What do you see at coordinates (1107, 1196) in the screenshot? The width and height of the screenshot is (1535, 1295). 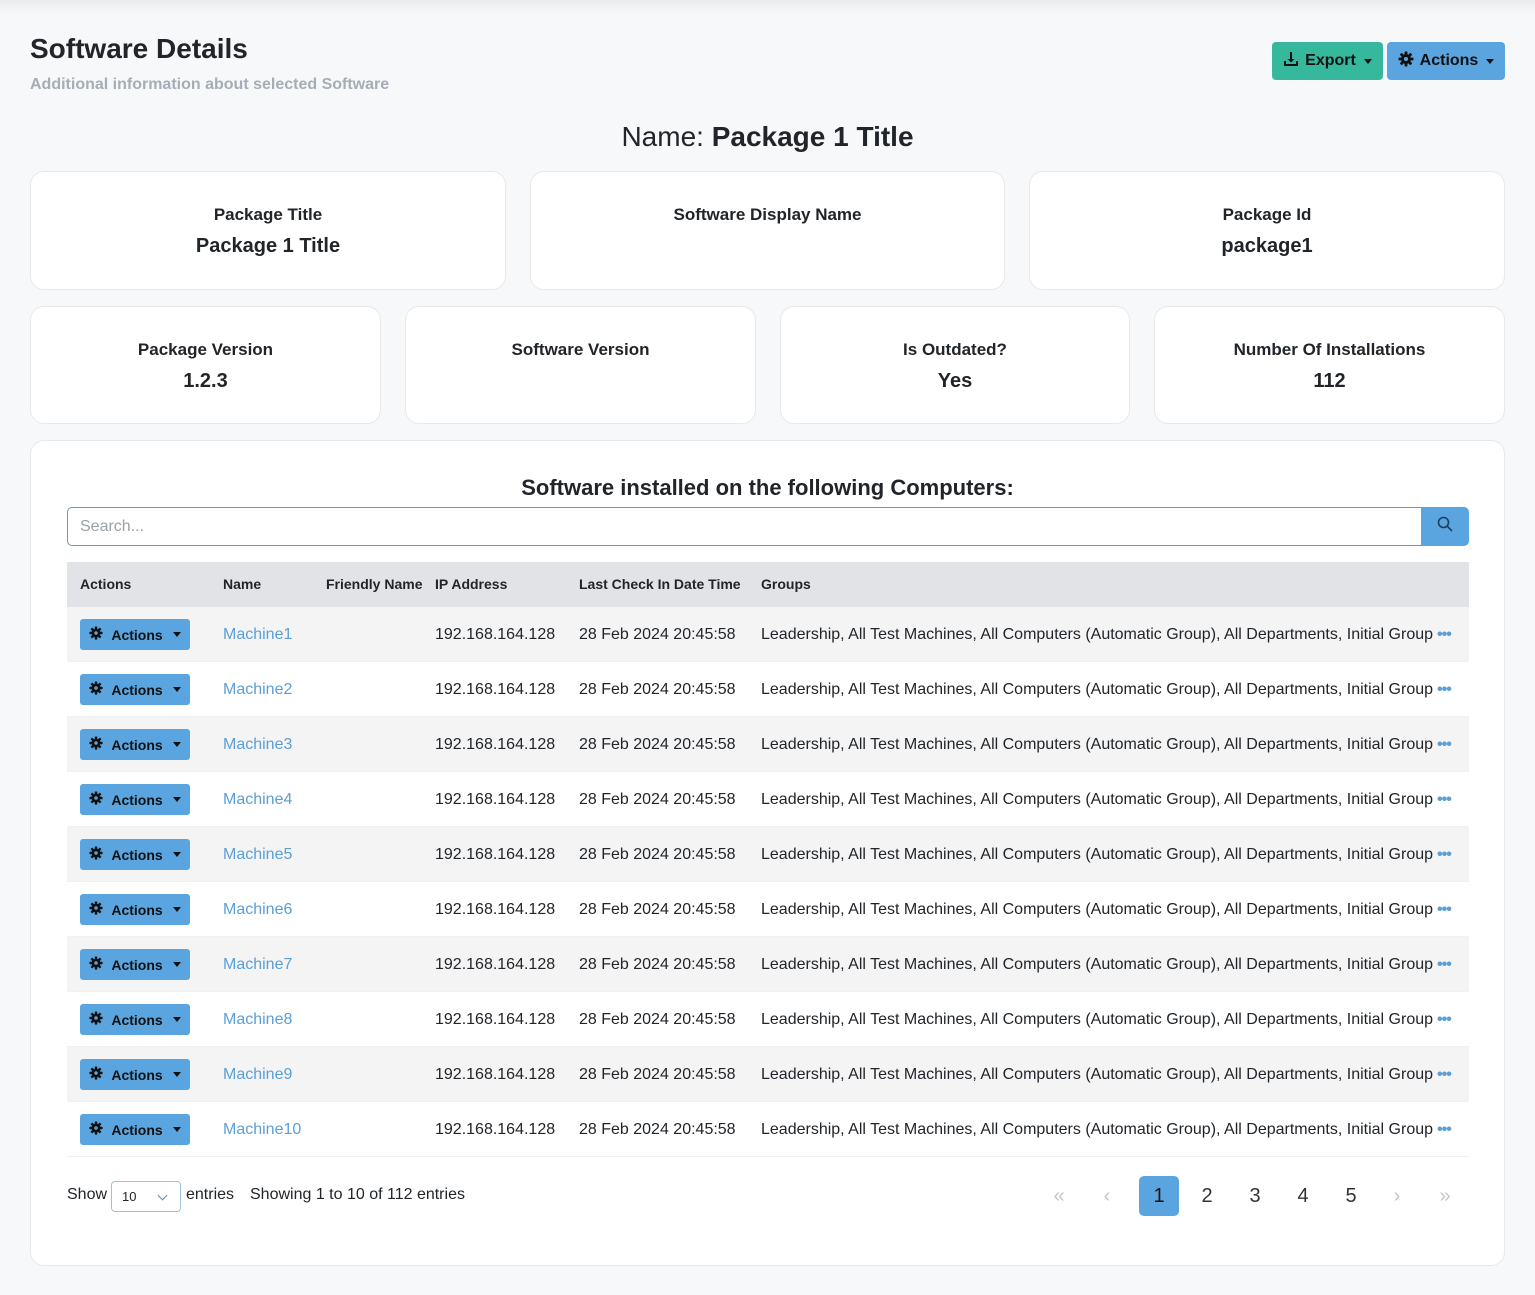 I see `previous-page-button: ‹` at bounding box center [1107, 1196].